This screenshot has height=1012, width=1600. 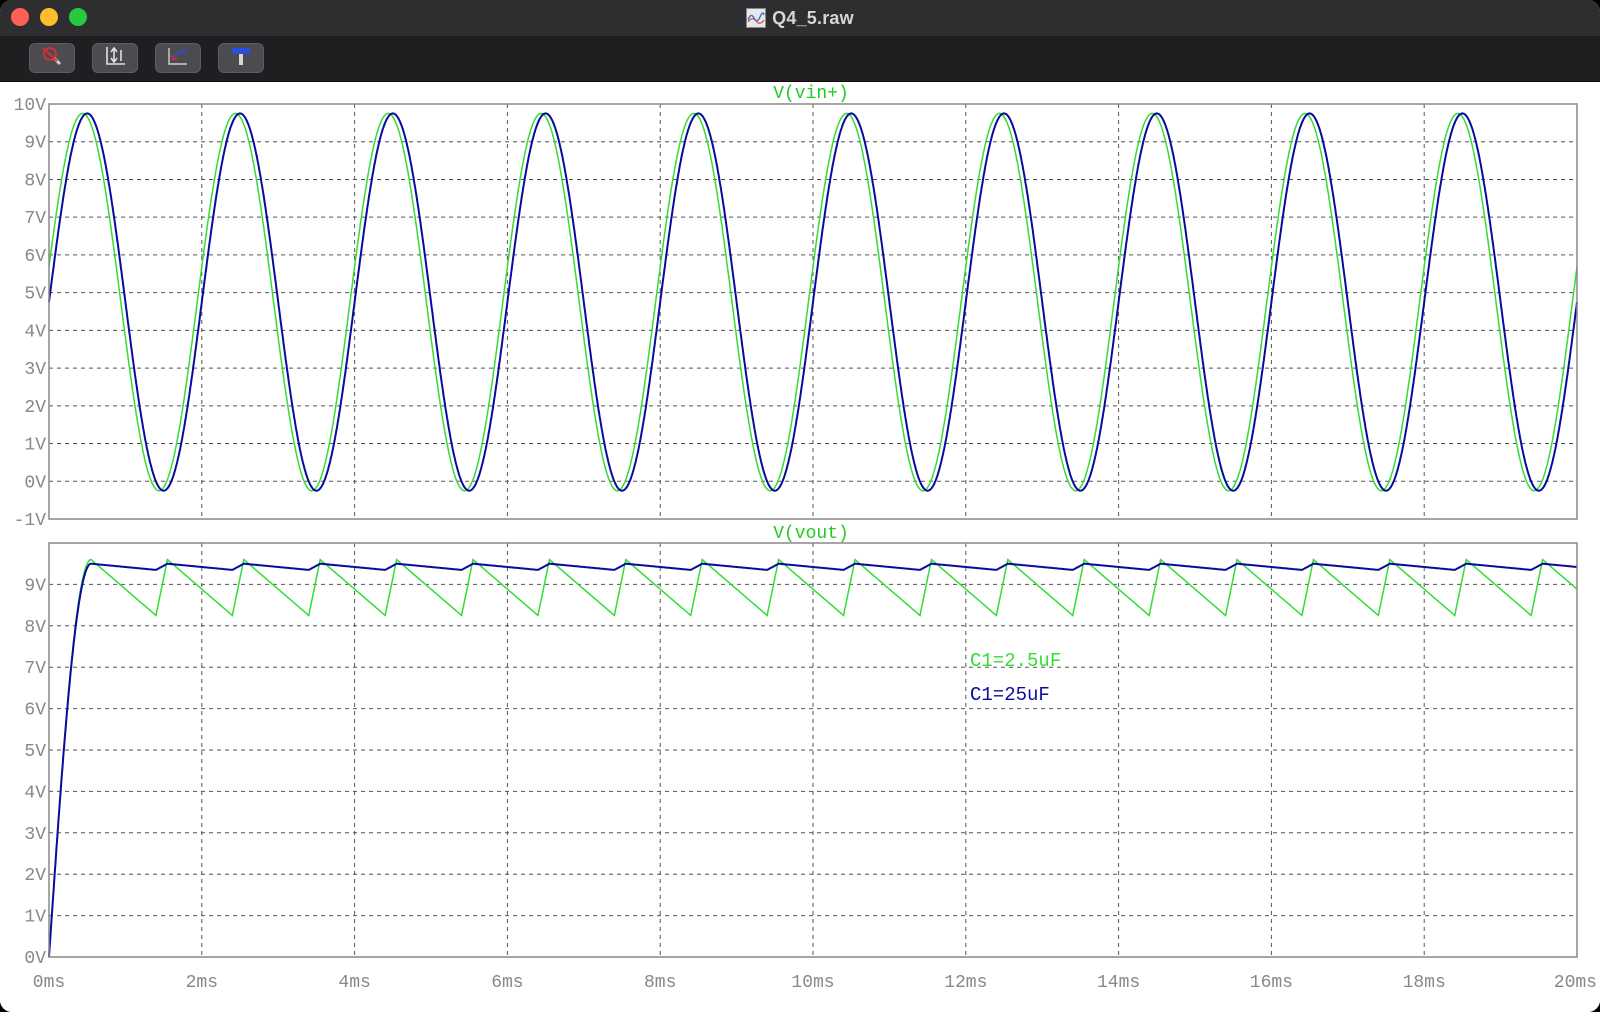 I want to click on magnifier-cross-icon, so click(x=52, y=58).